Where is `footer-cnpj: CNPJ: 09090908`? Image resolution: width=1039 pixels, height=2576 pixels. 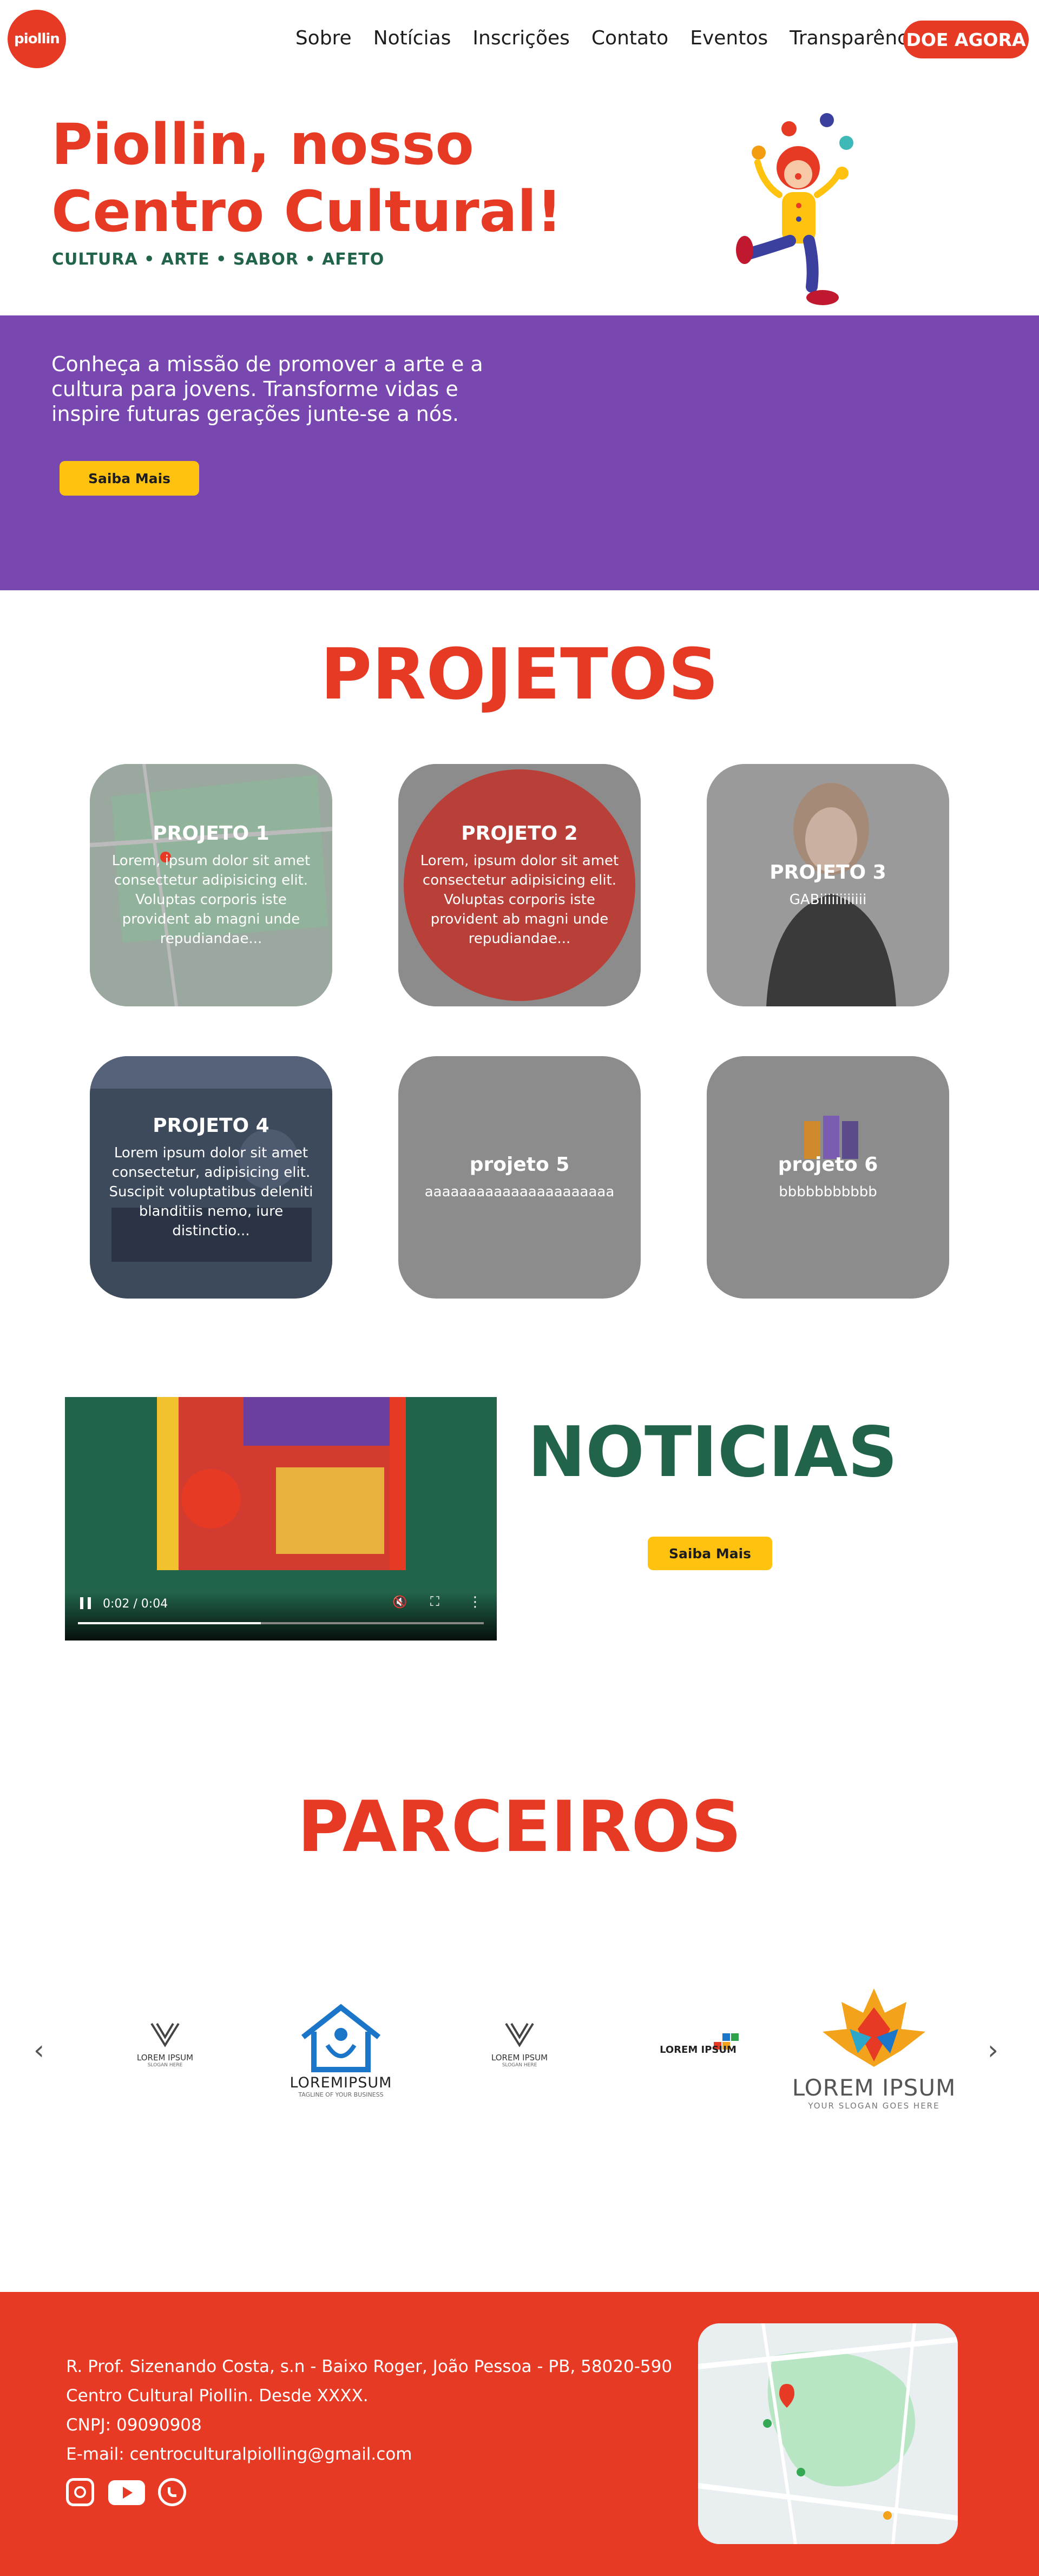 footer-cnpj: CNPJ: 09090908 is located at coordinates (134, 2425).